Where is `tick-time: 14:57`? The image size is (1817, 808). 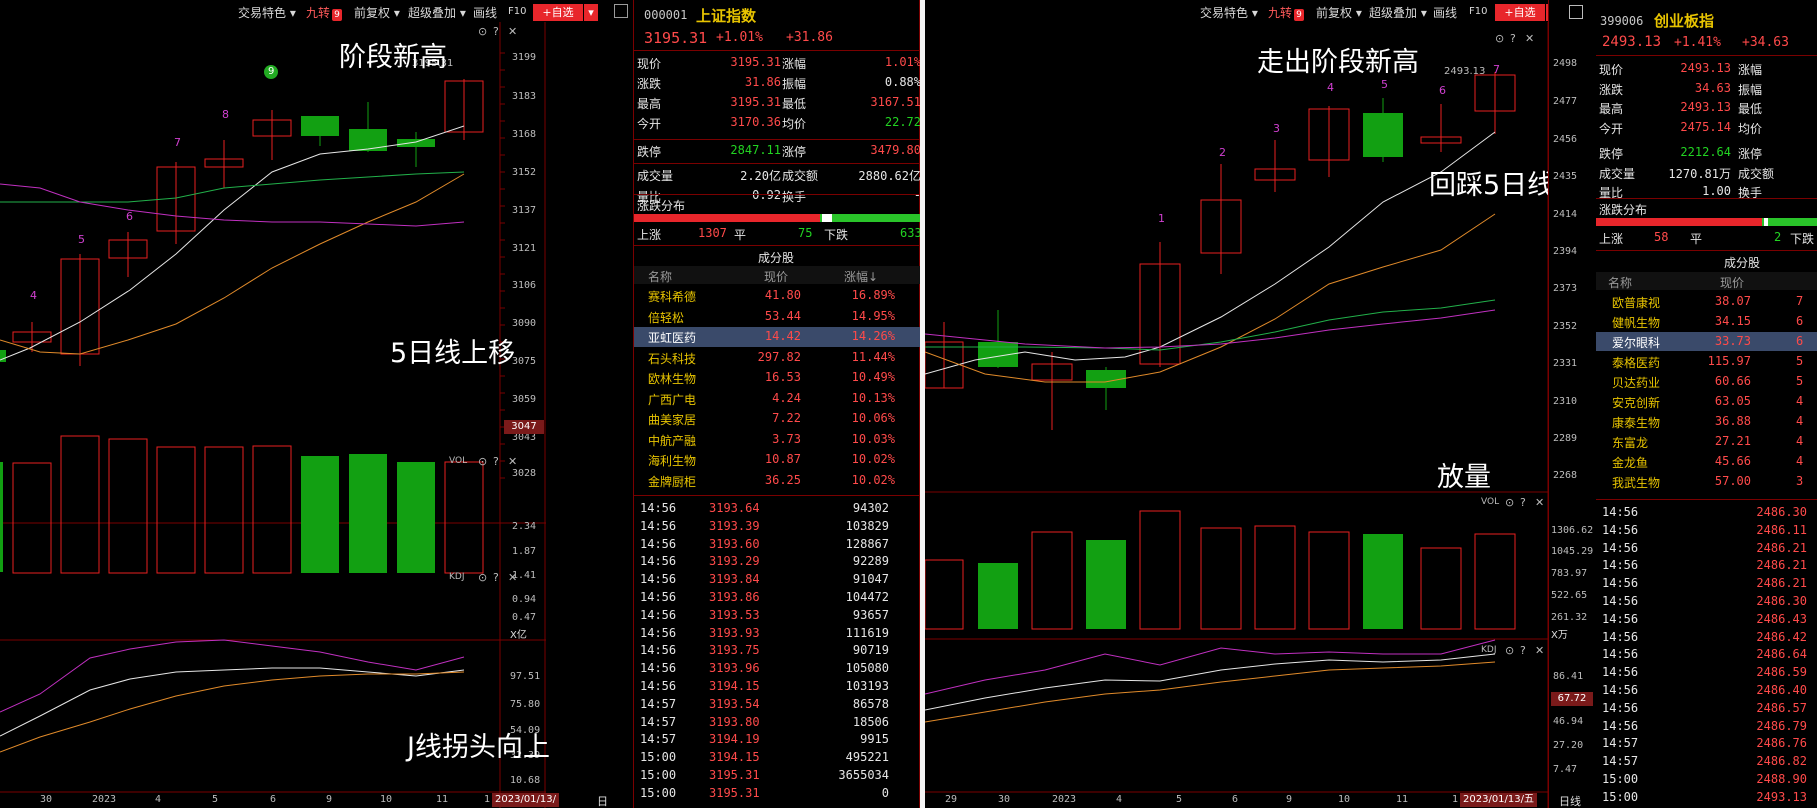
tick-time: 14:57 is located at coordinates (658, 739).